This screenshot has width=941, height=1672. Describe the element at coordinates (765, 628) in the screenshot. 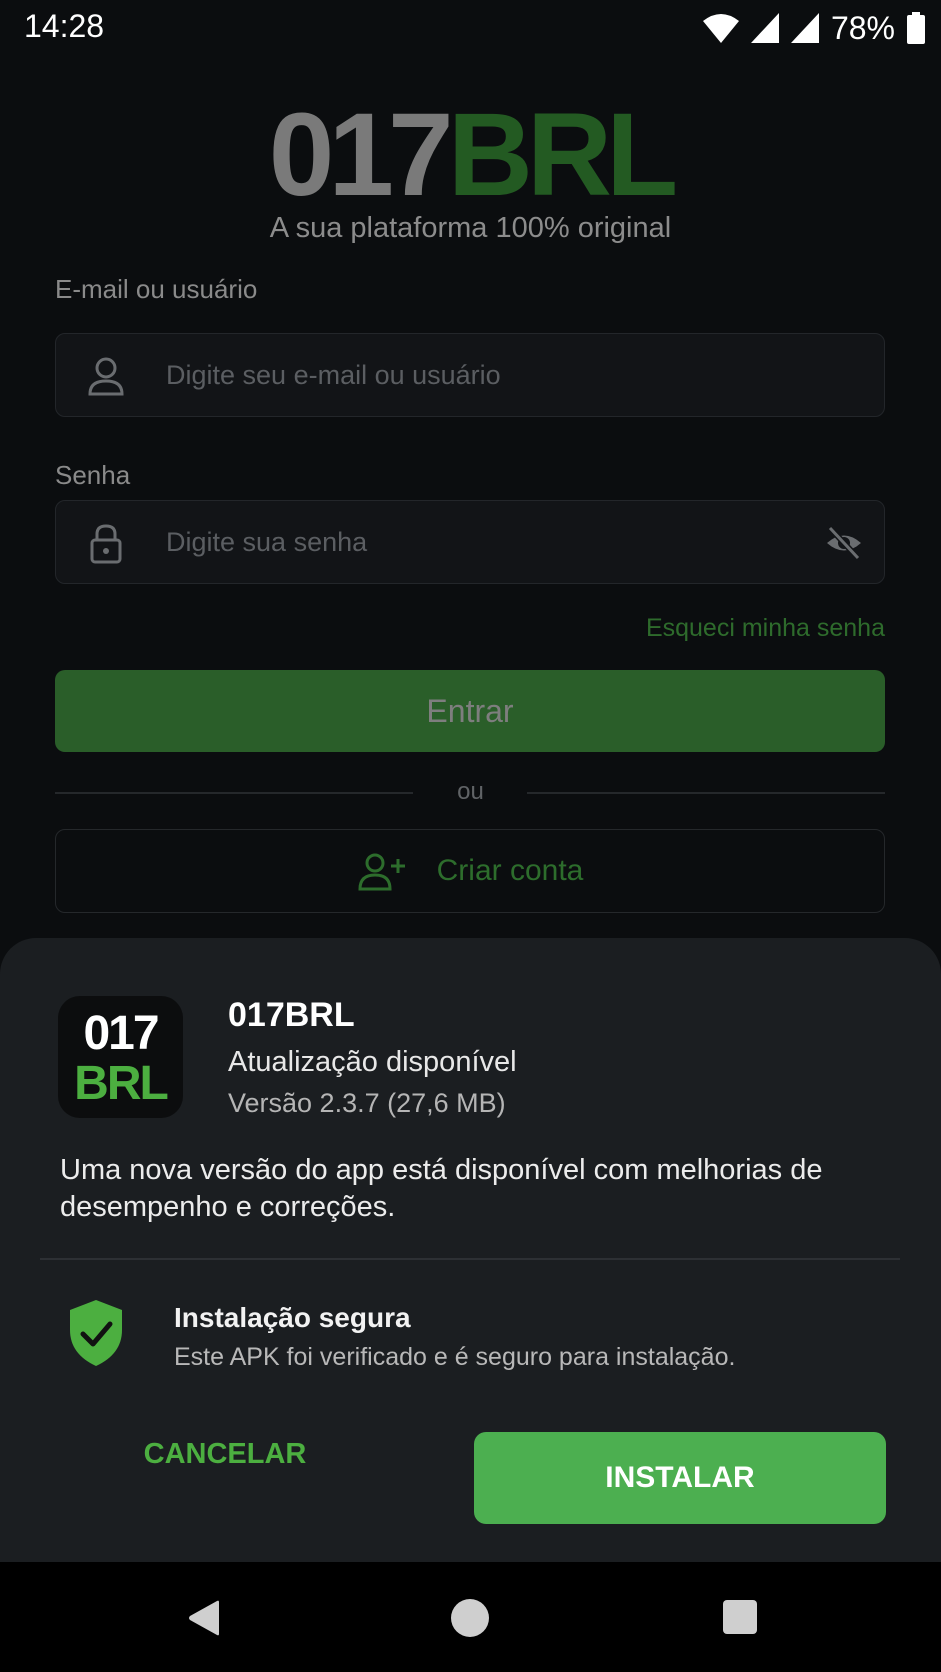

I see `forgot-password-link: Esqueci minha senha` at that location.